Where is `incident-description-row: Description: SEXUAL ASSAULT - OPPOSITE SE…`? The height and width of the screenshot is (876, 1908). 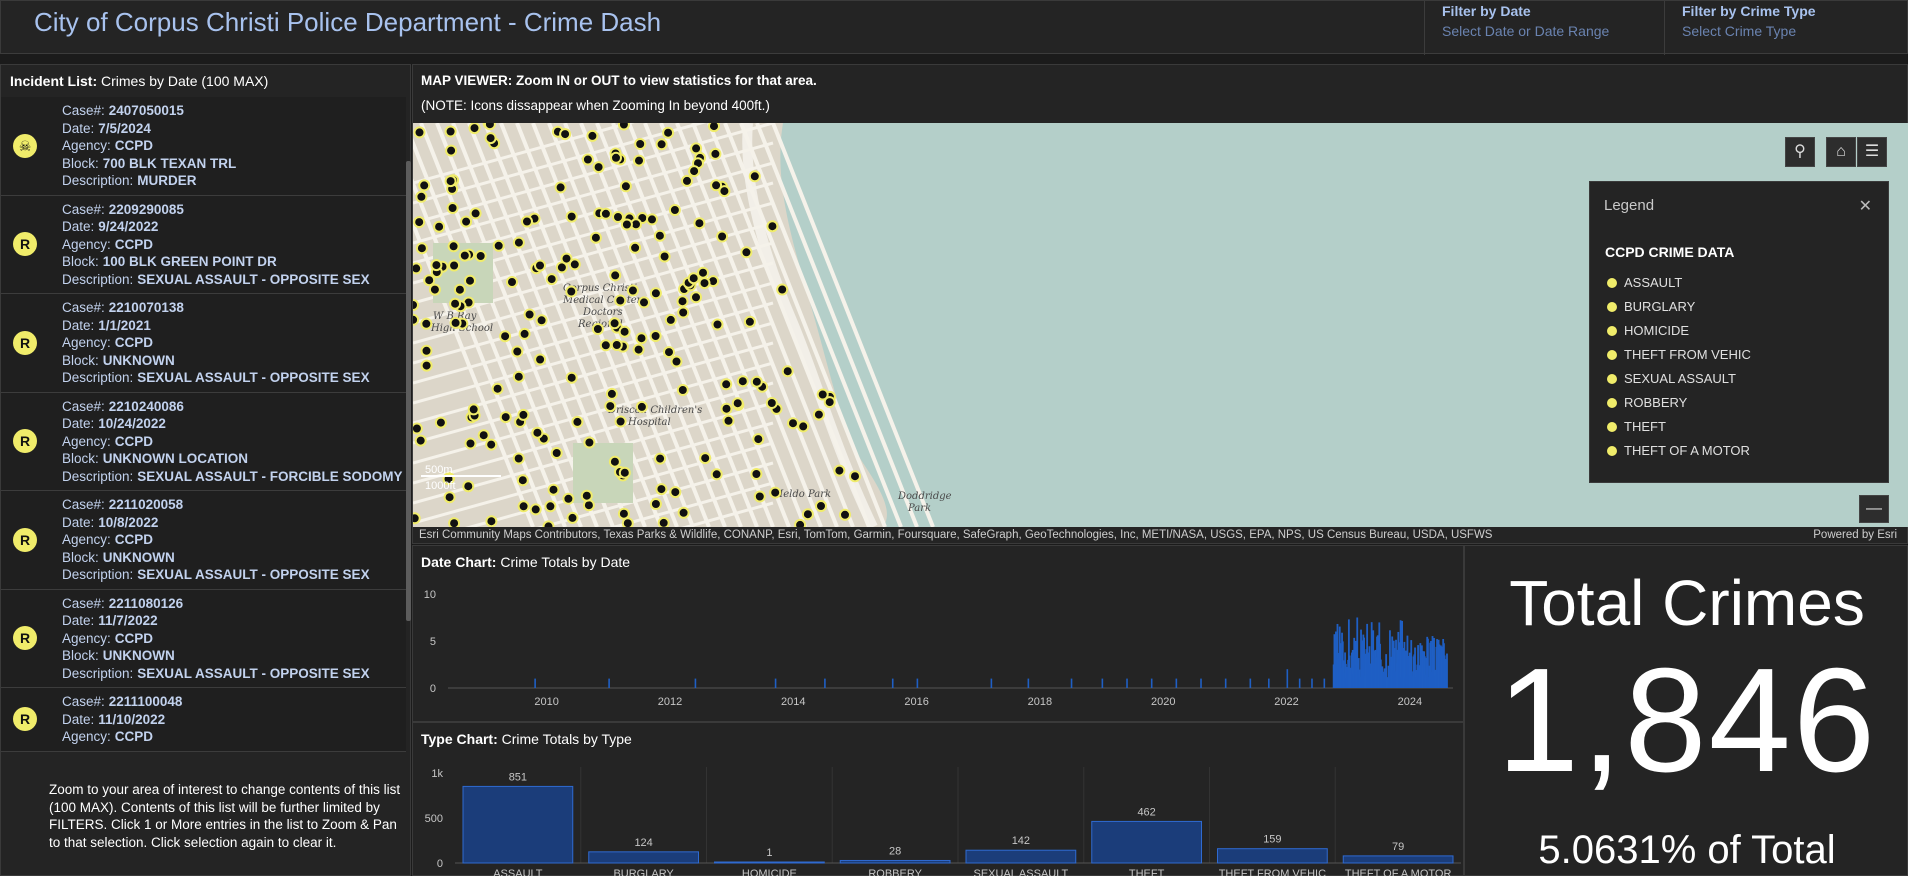 incident-description-row: Description: SEXUAL ASSAULT - OPPOSITE SE… is located at coordinates (234, 575).